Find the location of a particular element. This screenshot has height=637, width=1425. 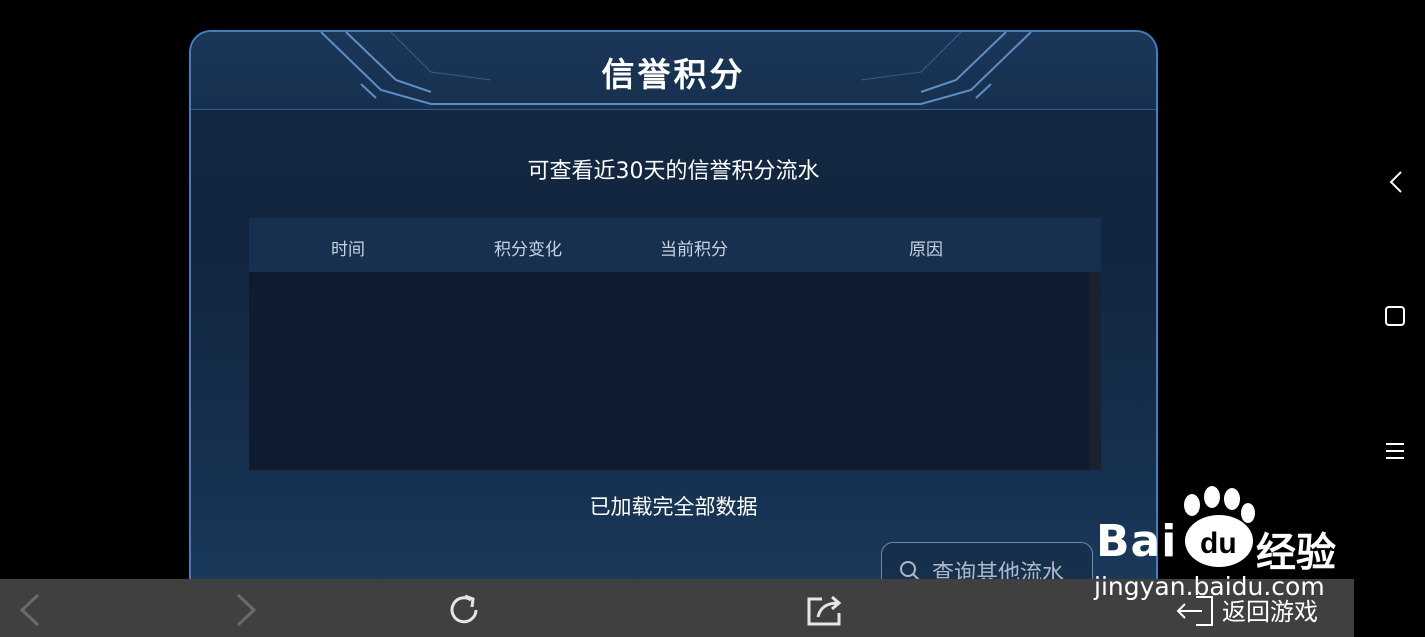

col-current-score: 当前积分 is located at coordinates (694, 250).